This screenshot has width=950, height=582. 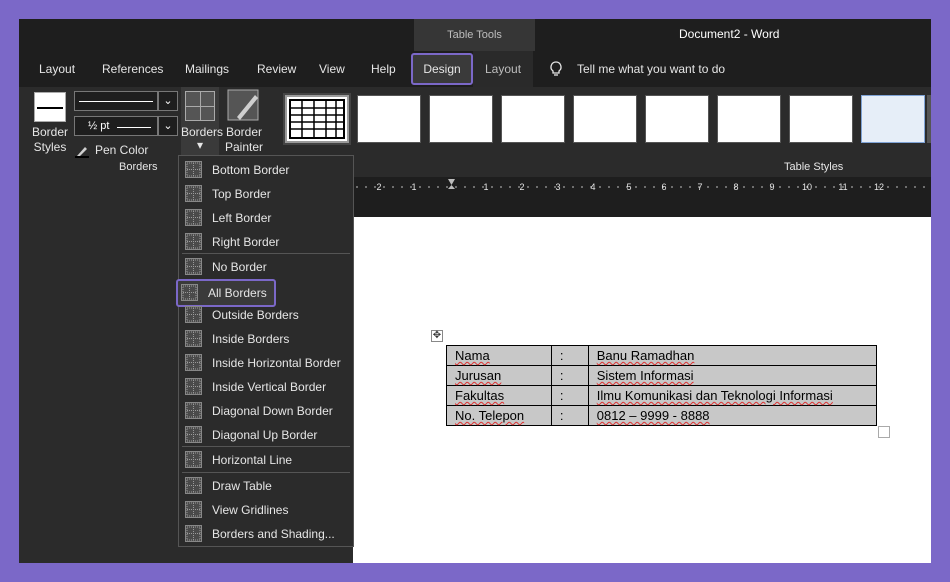 What do you see at coordinates (242, 218) in the screenshot?
I see `menu-item-label: Left Border` at bounding box center [242, 218].